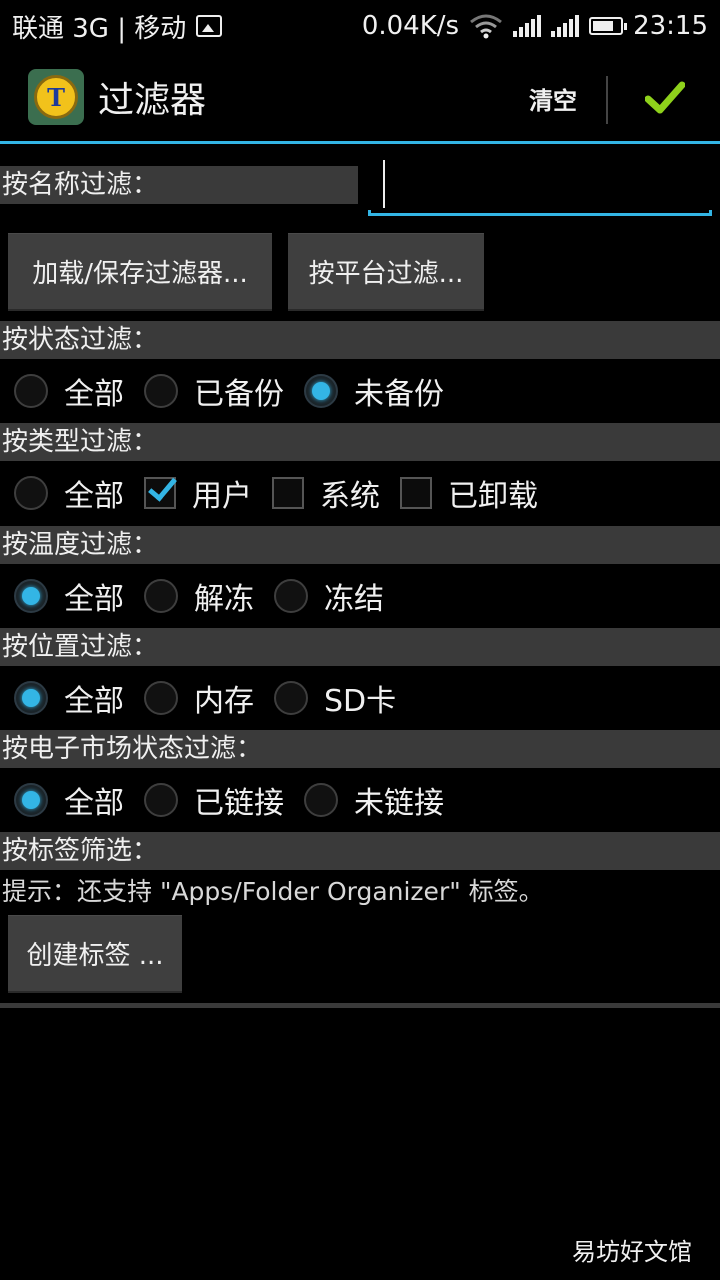 The width and height of the screenshot is (720, 1280). What do you see at coordinates (94, 394) in the screenshot?
I see `status-all-label: 全部` at bounding box center [94, 394].